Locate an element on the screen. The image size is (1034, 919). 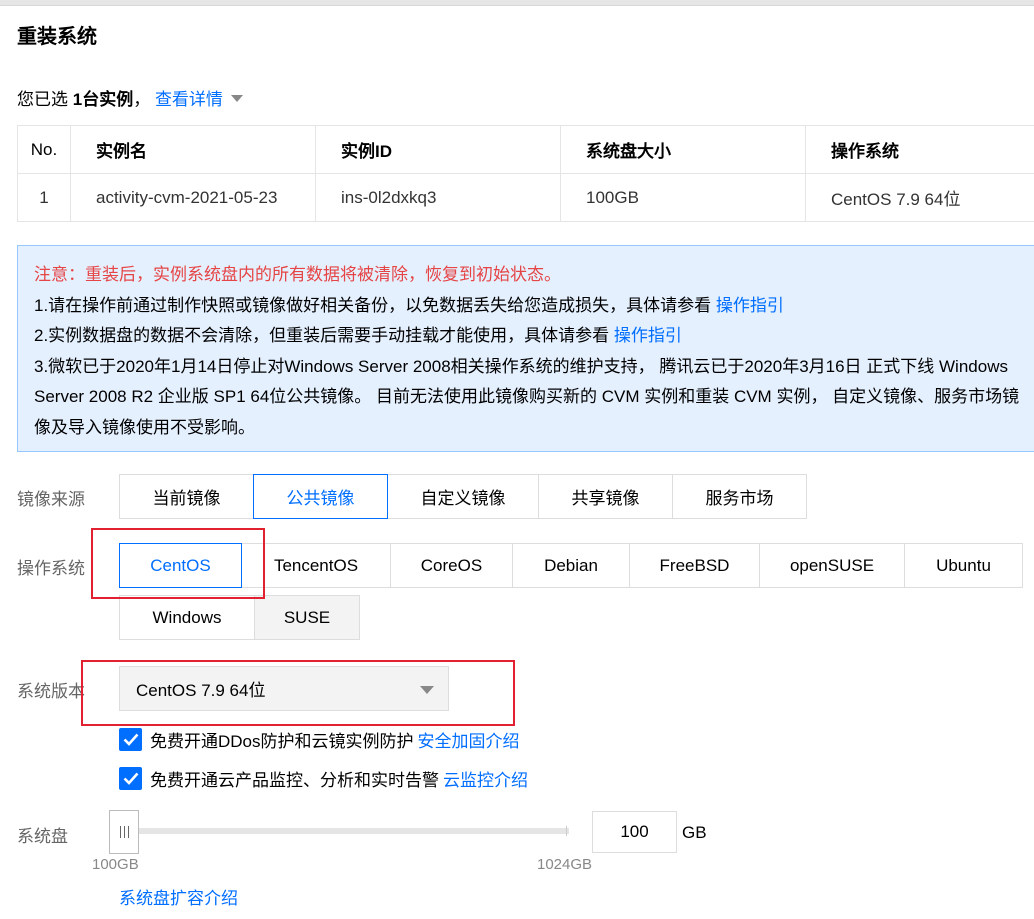
disk-slider-track is located at coordinates (344, 831).